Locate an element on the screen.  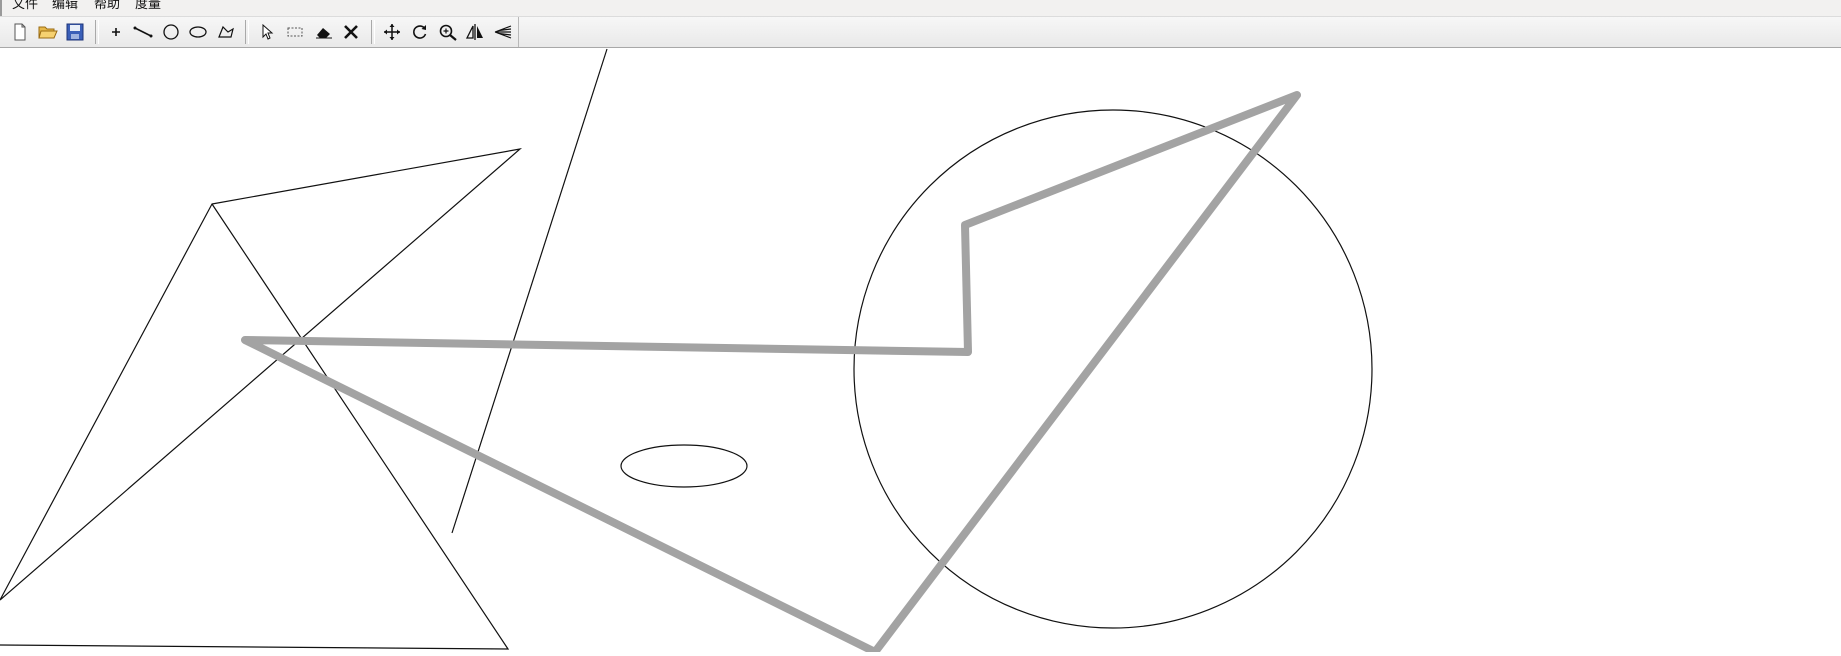
point-tool-button is located at coordinates (116, 32).